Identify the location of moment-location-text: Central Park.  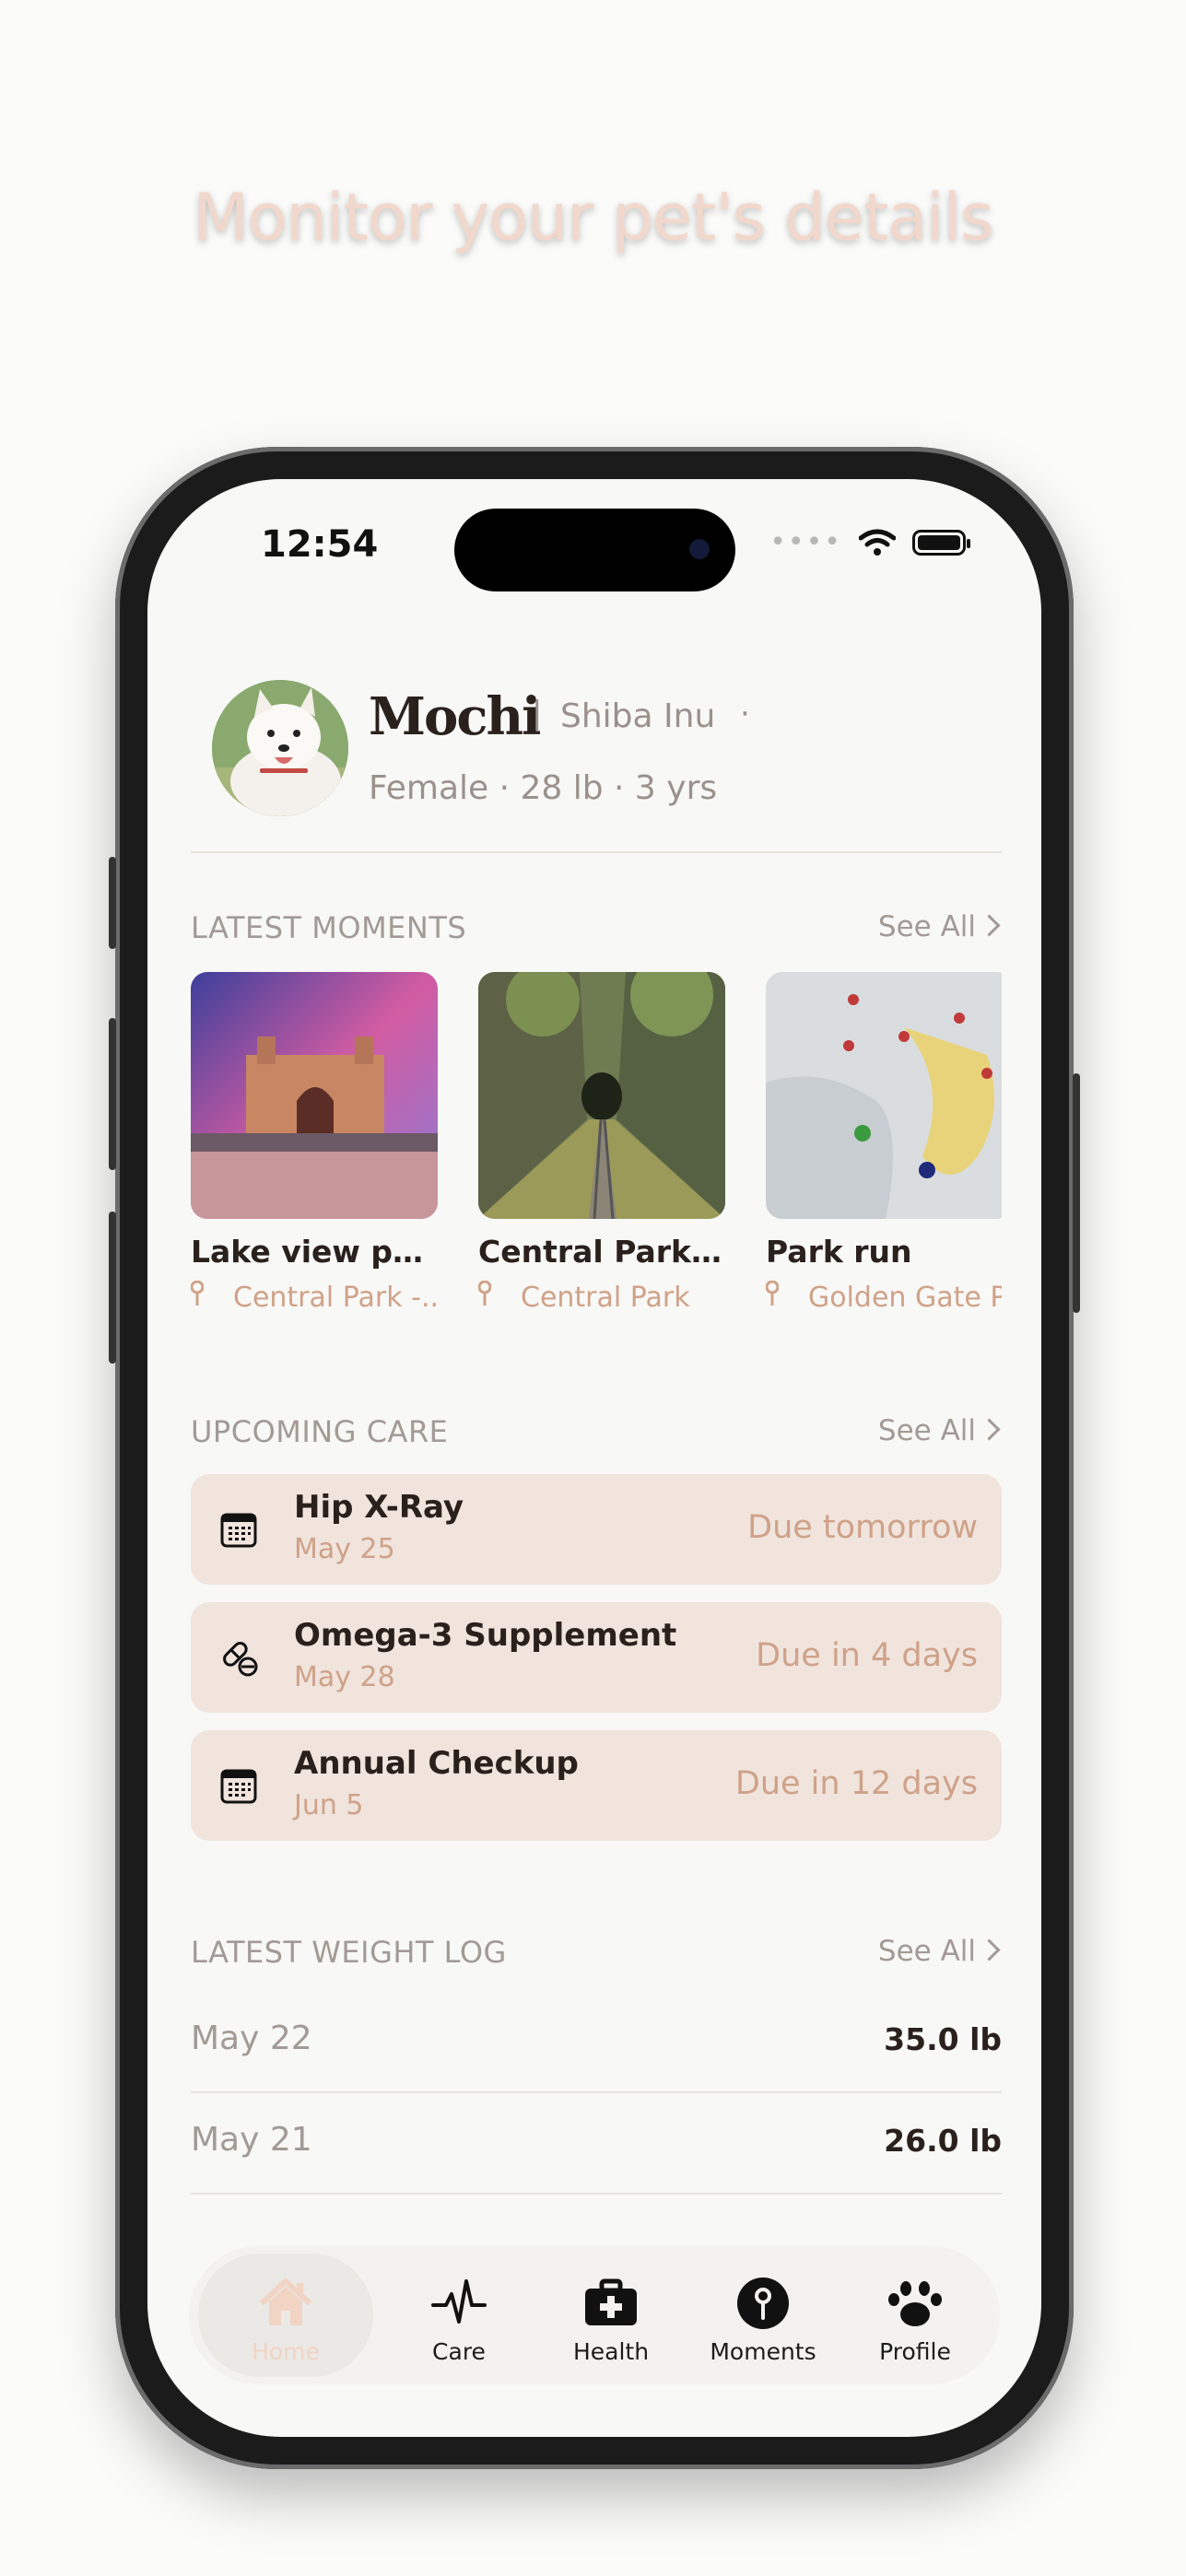
(605, 1298).